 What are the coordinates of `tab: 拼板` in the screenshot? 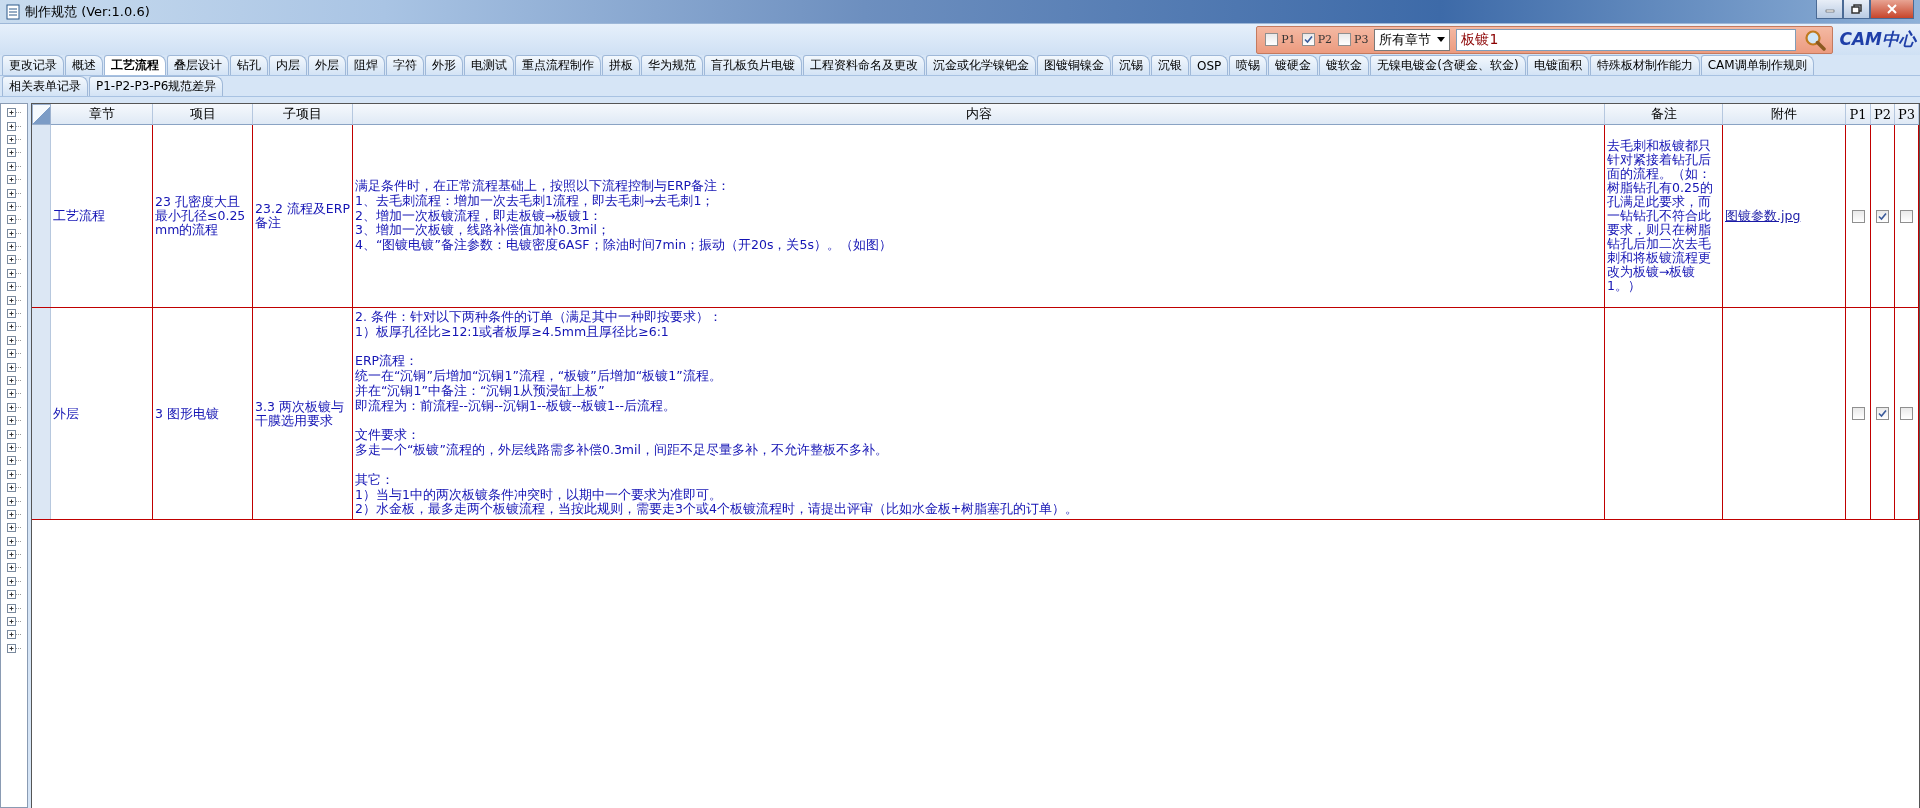 It's located at (621, 65).